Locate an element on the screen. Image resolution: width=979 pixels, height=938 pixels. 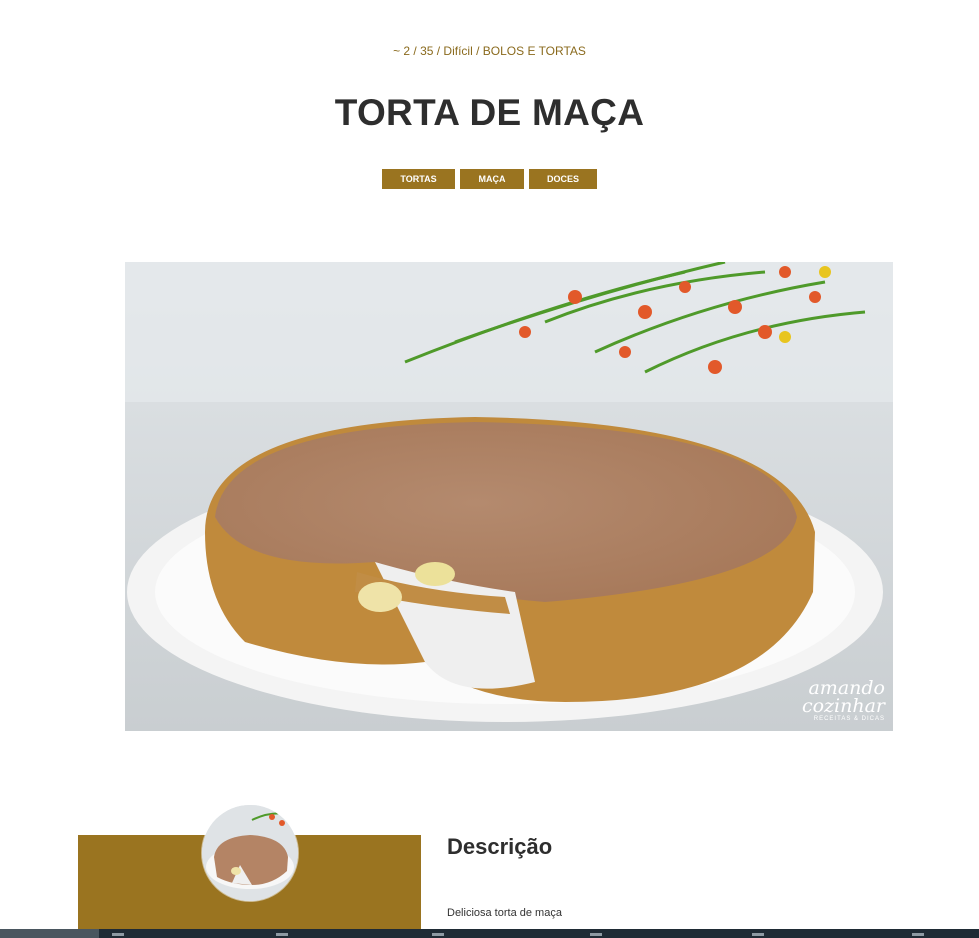
os-taskbar is located at coordinates (489, 933).